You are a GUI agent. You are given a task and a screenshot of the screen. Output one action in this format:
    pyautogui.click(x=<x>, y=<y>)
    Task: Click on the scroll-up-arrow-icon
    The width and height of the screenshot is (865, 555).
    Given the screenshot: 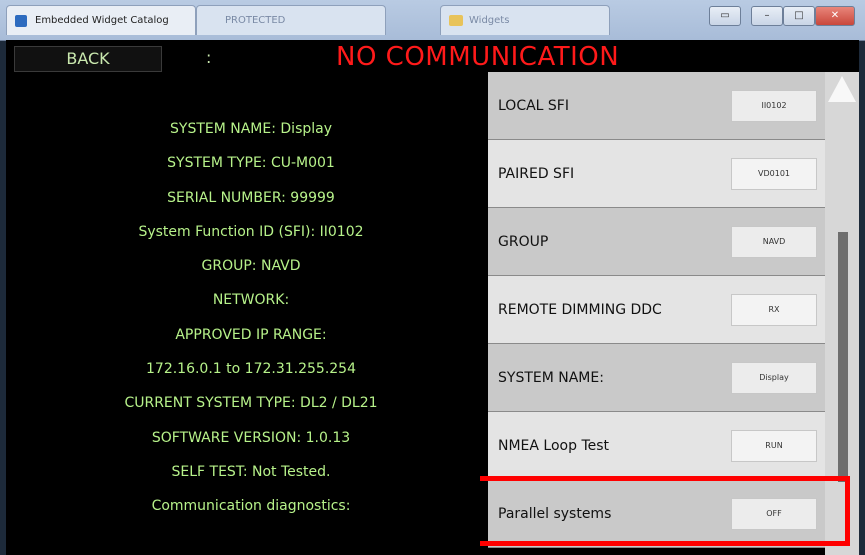 What is the action you would take?
    pyautogui.click(x=842, y=89)
    